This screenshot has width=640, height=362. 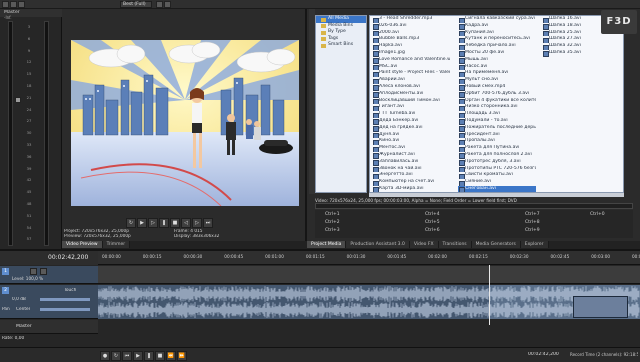 I want to click on new-icon, so click(x=5, y=4).